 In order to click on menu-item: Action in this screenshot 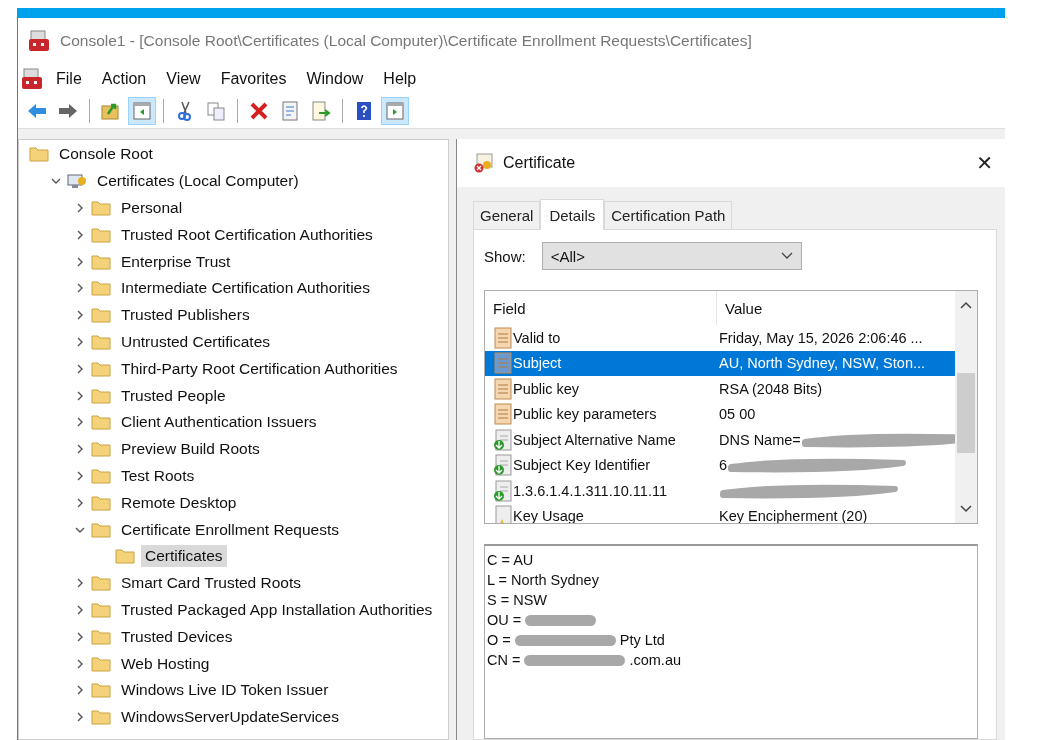, I will do `click(124, 79)`.